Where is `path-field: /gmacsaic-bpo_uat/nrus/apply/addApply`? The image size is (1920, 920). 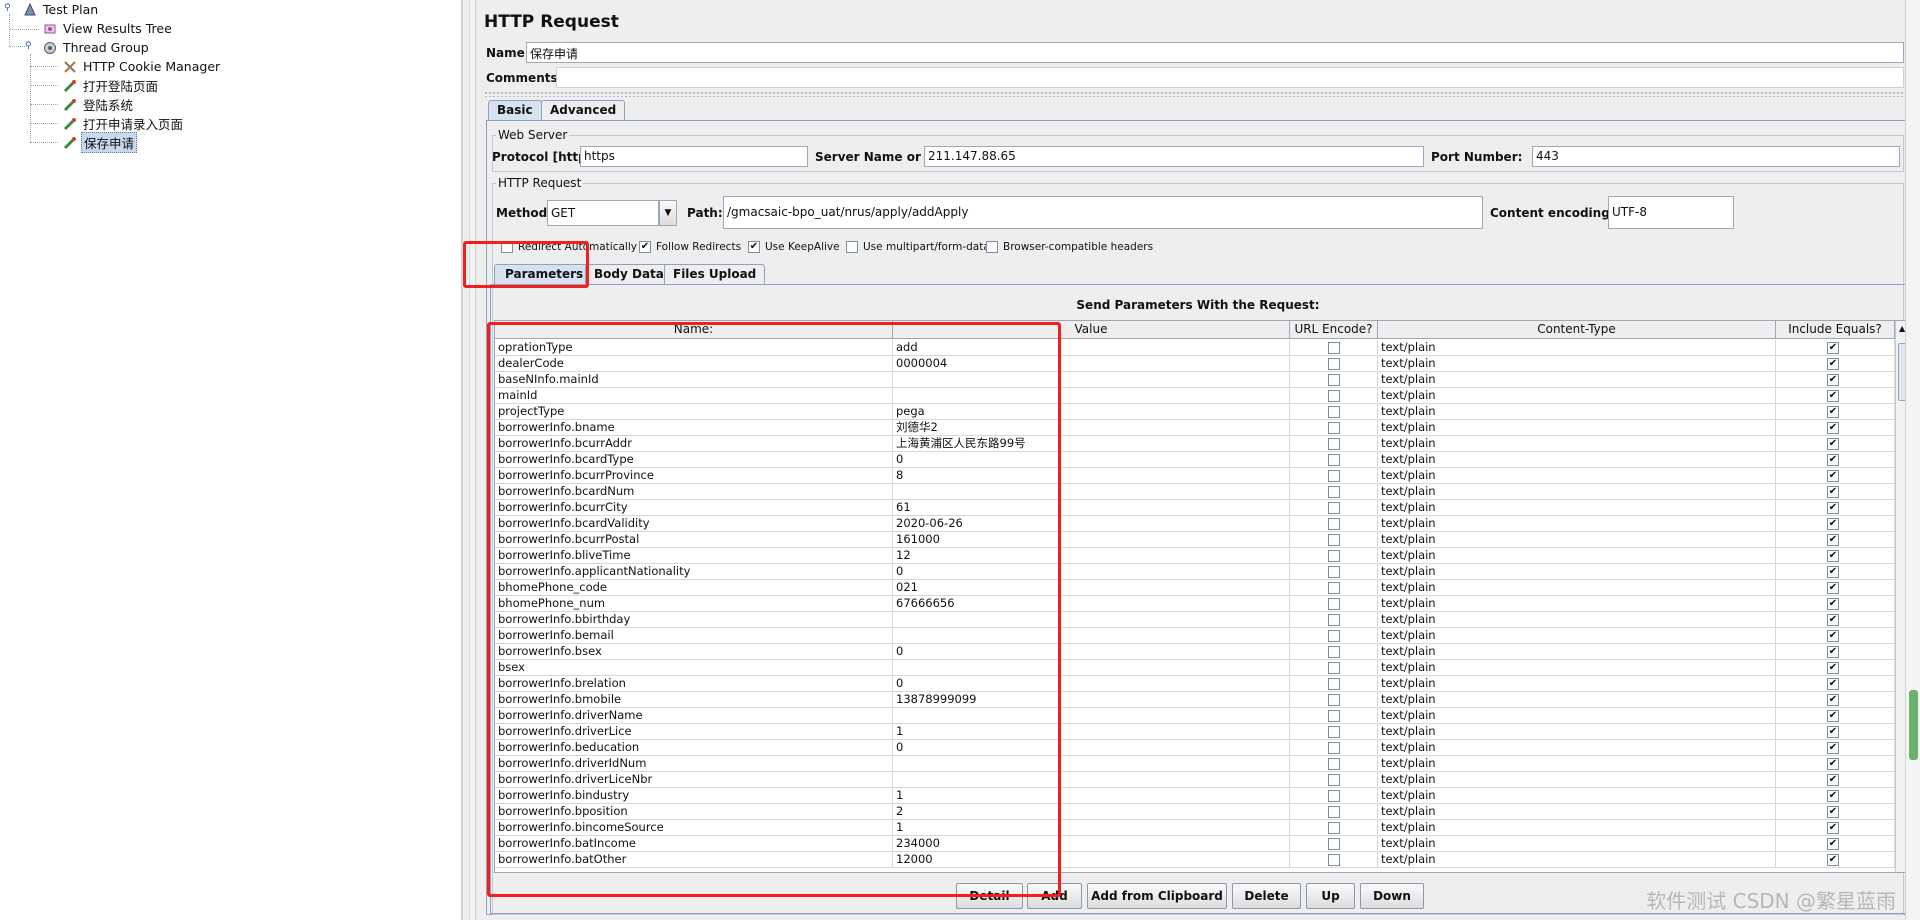
path-field: /gmacsaic-bpo_uat/nrus/apply/addApply is located at coordinates (1103, 212).